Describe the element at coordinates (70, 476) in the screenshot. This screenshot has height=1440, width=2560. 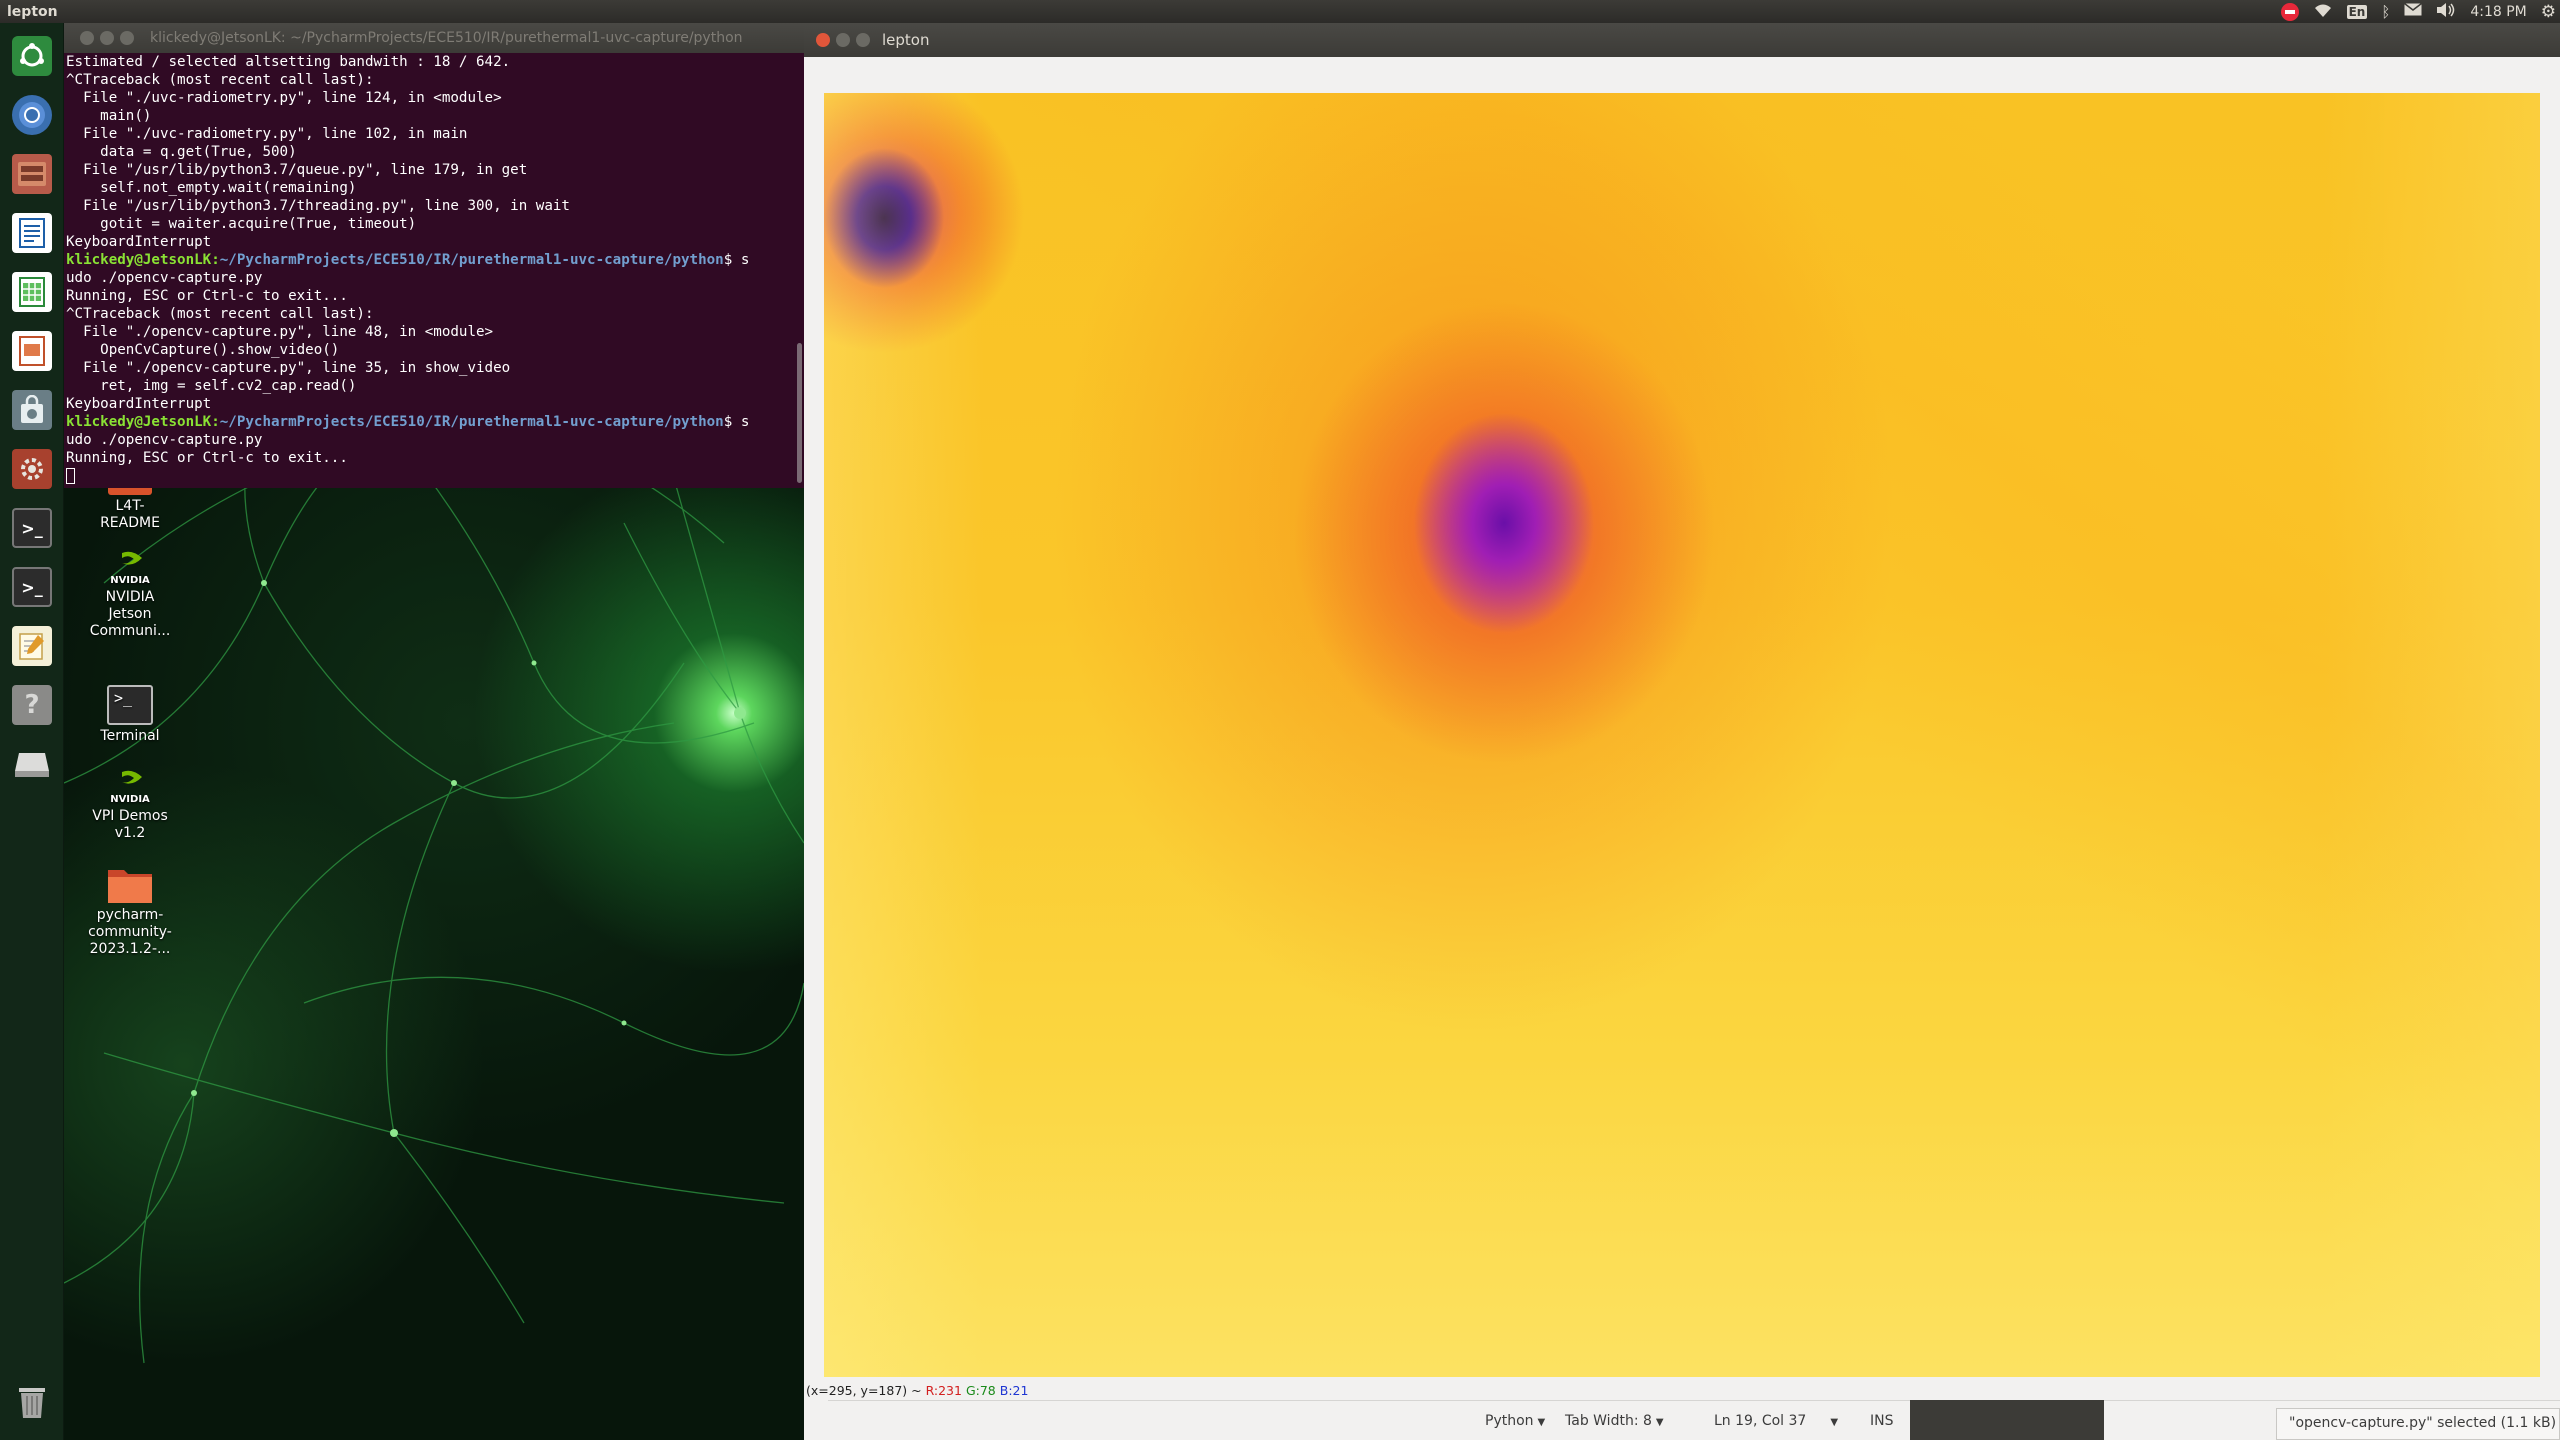
I see `terminal-cursor` at that location.